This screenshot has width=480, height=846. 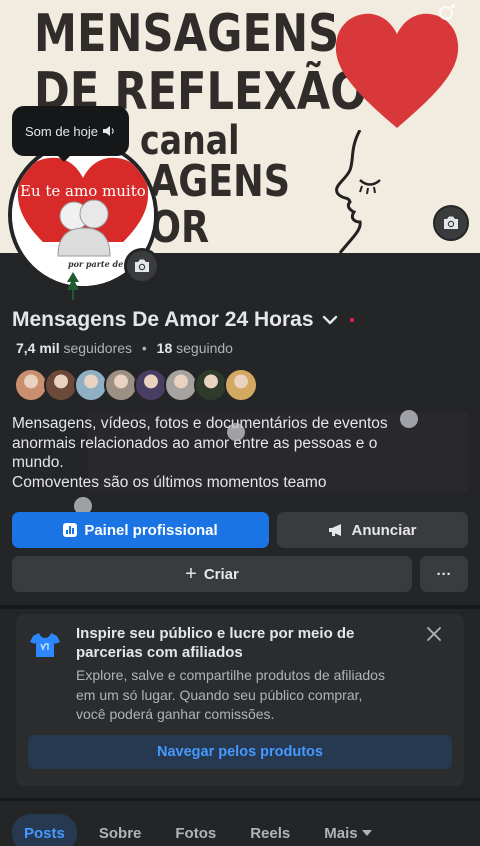 I want to click on avatar-signature: por parte de, so click(x=96, y=264).